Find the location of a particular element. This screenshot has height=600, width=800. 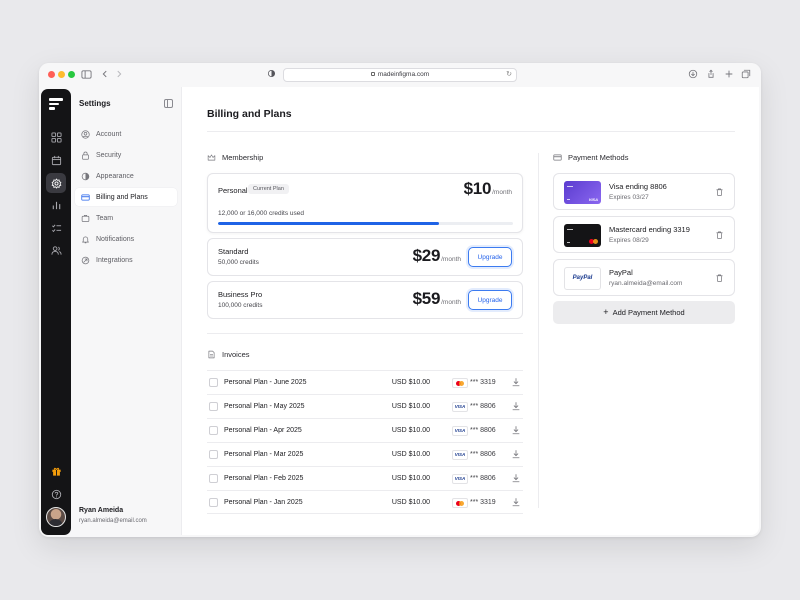

payment-method-mastercard: ▬▬ ▬ Mastercard ending 3319 Expires 08/29 is located at coordinates (644, 234).